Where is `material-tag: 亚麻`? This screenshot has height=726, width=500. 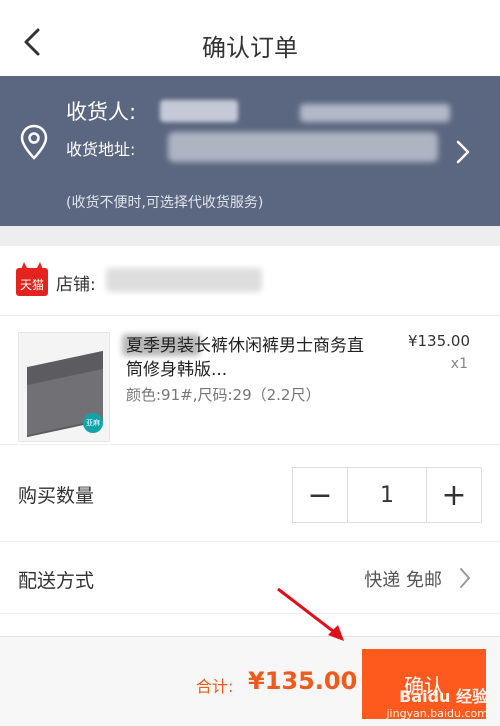
material-tag: 亚麻 is located at coordinates (93, 423).